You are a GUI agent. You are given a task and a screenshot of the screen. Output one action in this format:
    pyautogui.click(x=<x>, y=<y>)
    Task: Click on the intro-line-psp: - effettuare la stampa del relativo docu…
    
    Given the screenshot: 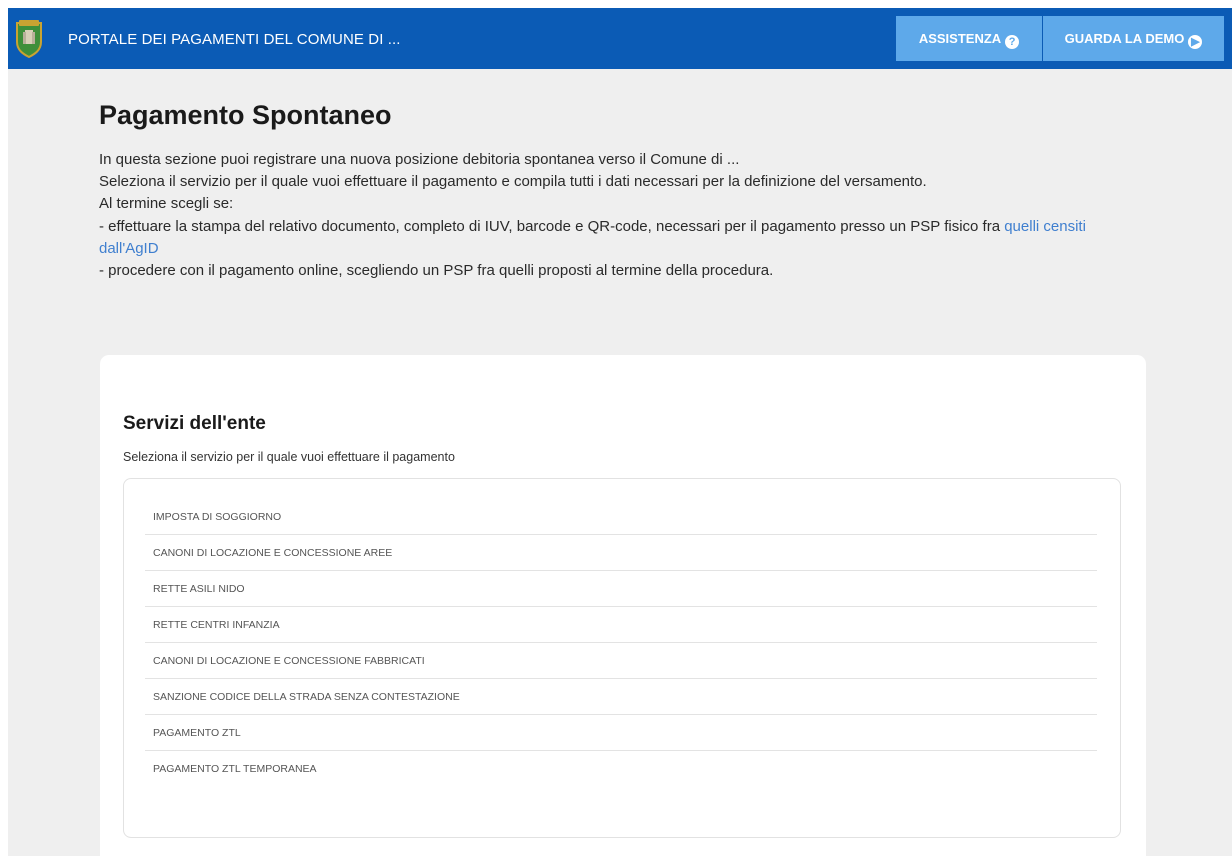 What is the action you would take?
    pyautogui.click(x=614, y=238)
    